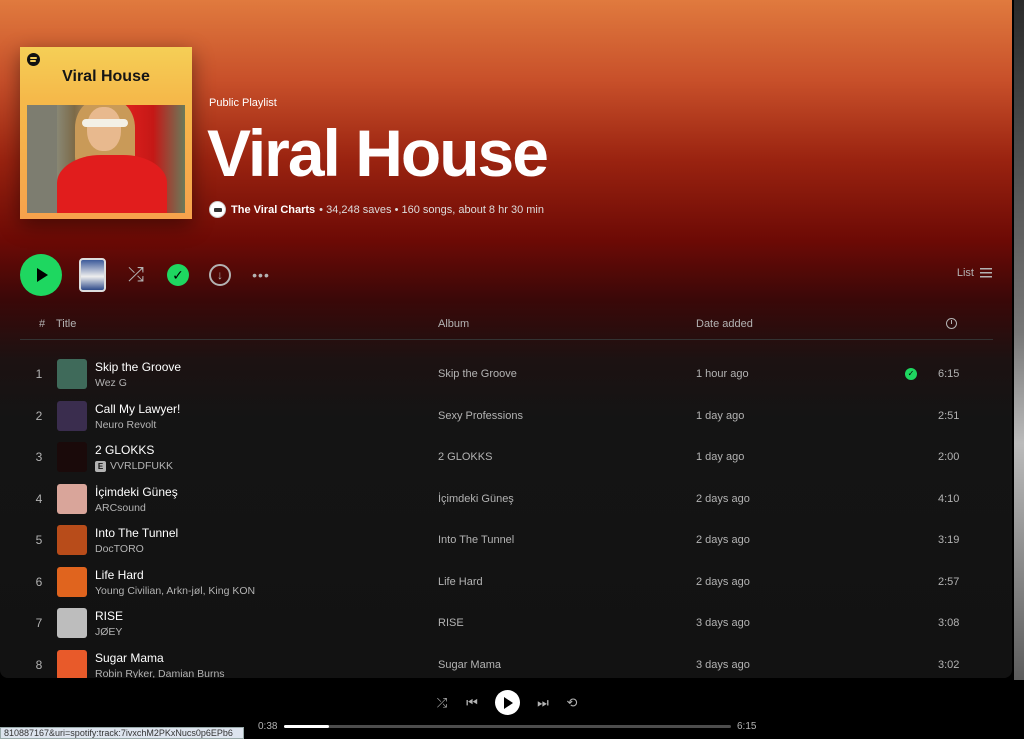  I want to click on track-artist: Wez G, so click(111, 383).